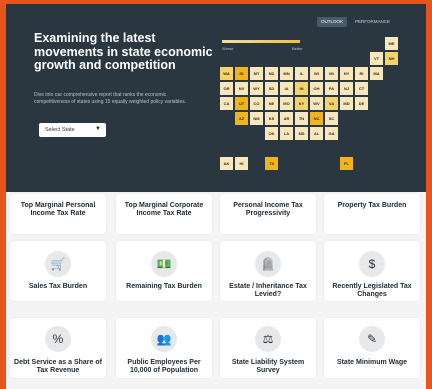 The image size is (432, 389). Describe the element at coordinates (164, 286) in the screenshot. I see `card-label: Remaining Tax Burden` at that location.